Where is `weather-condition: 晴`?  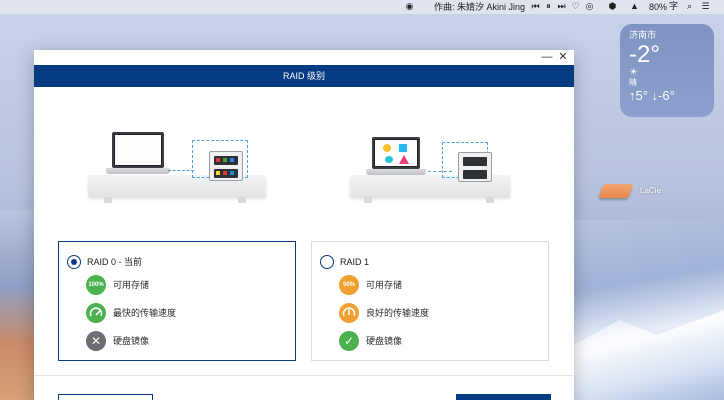 weather-condition: 晴 is located at coordinates (633, 82).